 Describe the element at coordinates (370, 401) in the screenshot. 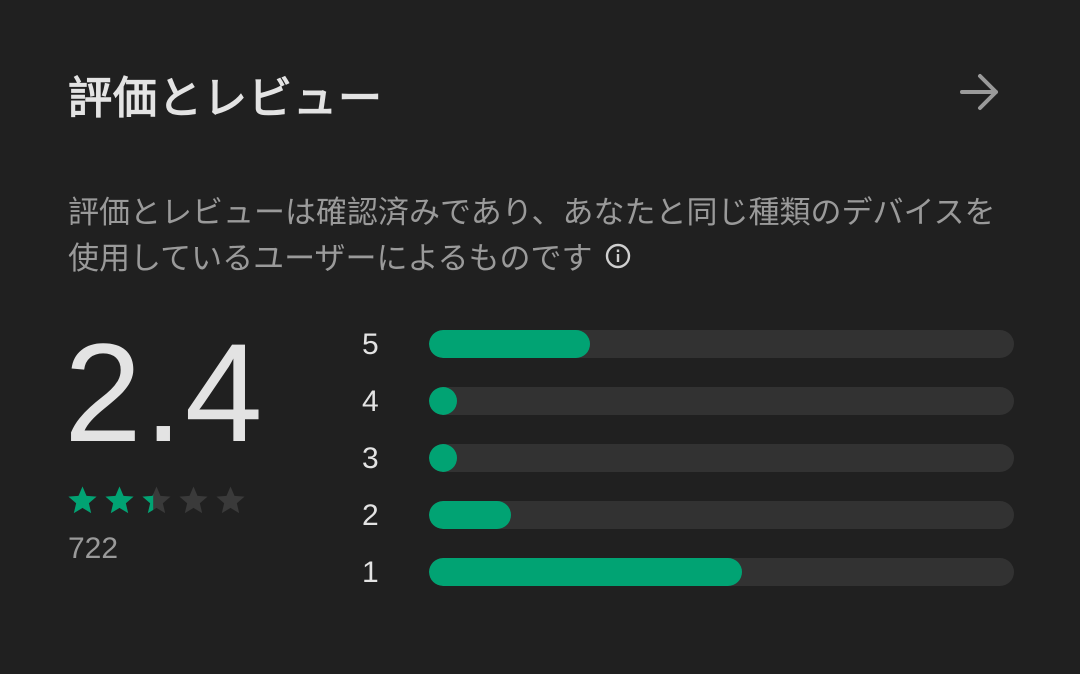

I see `rating-bar-label: 4` at that location.